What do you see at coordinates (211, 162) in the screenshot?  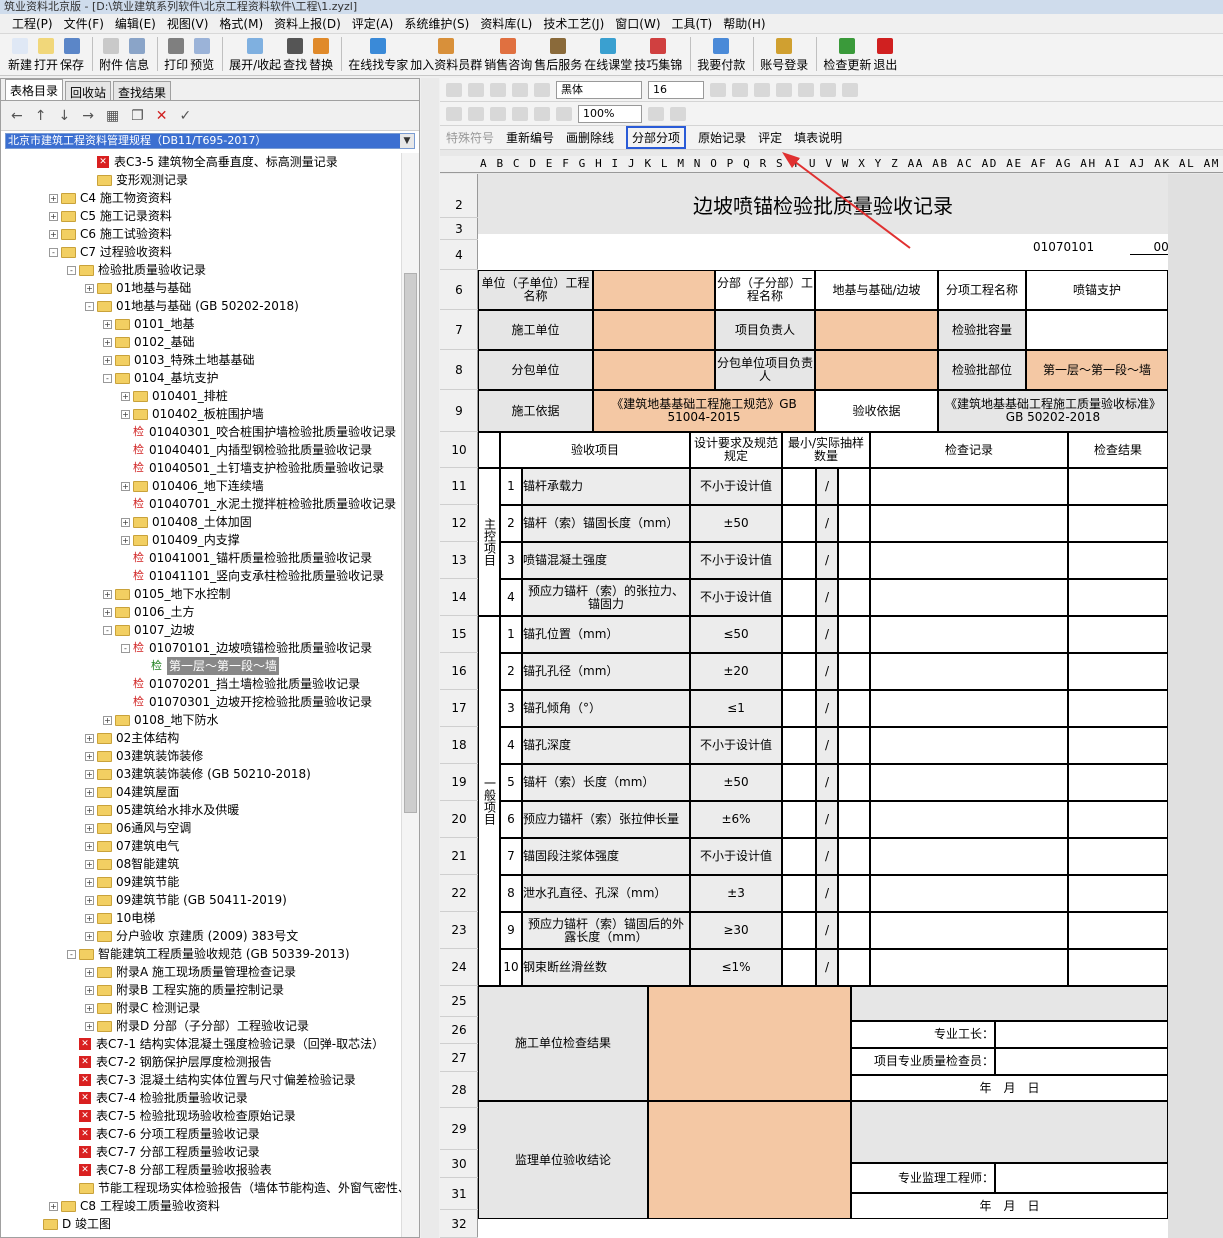 I see `tree-item: ✕ 表C3-5 建筑物全高垂直度、标高测量记录` at bounding box center [211, 162].